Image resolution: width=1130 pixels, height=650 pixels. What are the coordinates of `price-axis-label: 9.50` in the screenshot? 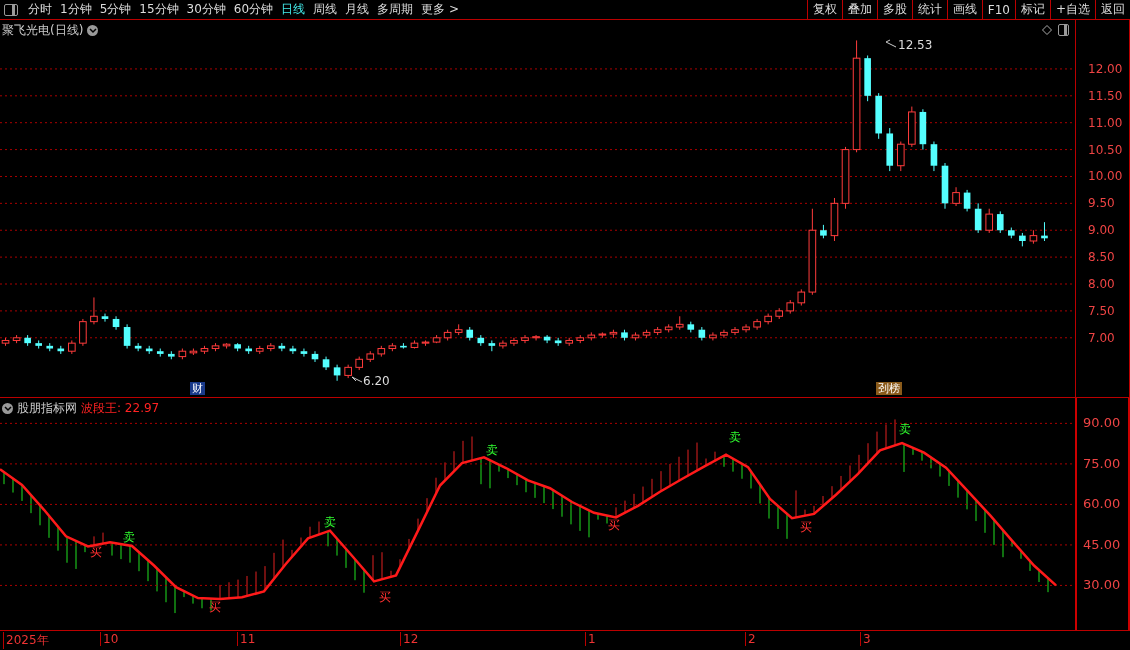 It's located at (1101, 203).